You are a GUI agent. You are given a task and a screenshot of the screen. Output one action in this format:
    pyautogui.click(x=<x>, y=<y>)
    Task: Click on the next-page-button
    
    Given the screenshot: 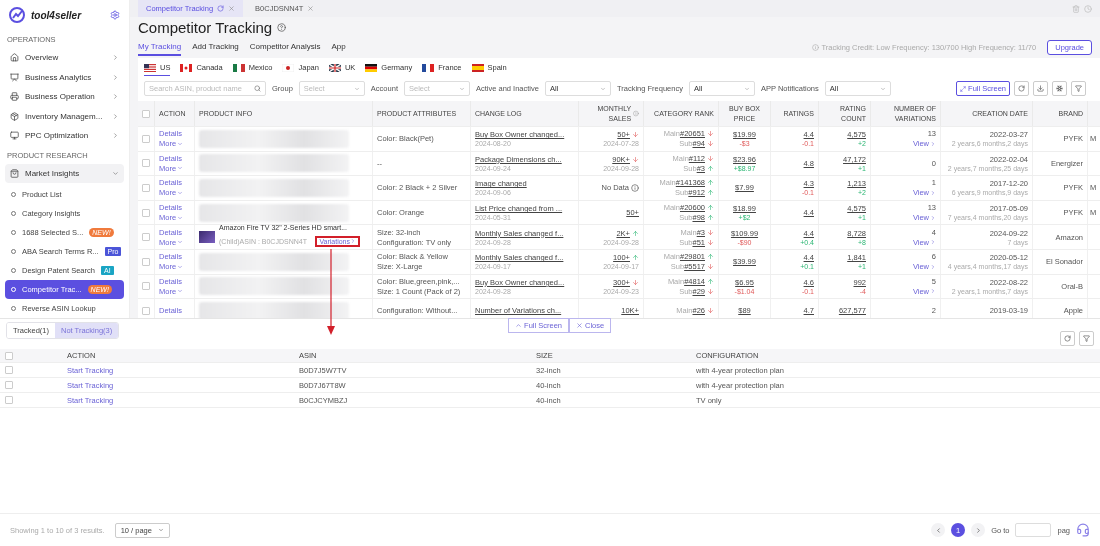 What is the action you would take?
    pyautogui.click(x=978, y=530)
    